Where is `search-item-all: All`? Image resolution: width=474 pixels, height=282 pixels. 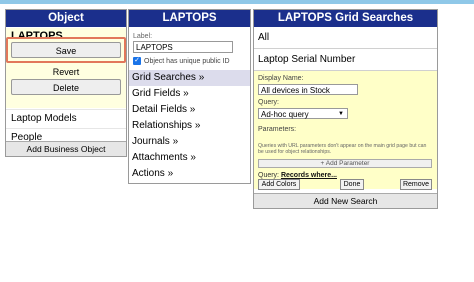
search-item-all: All is located at coordinates (345, 38).